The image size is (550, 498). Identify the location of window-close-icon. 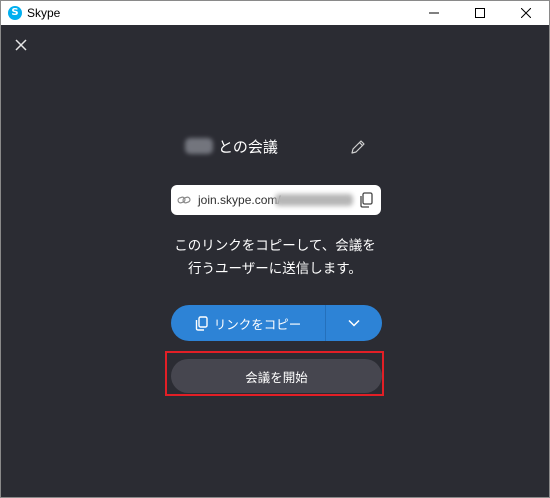
(526, 13).